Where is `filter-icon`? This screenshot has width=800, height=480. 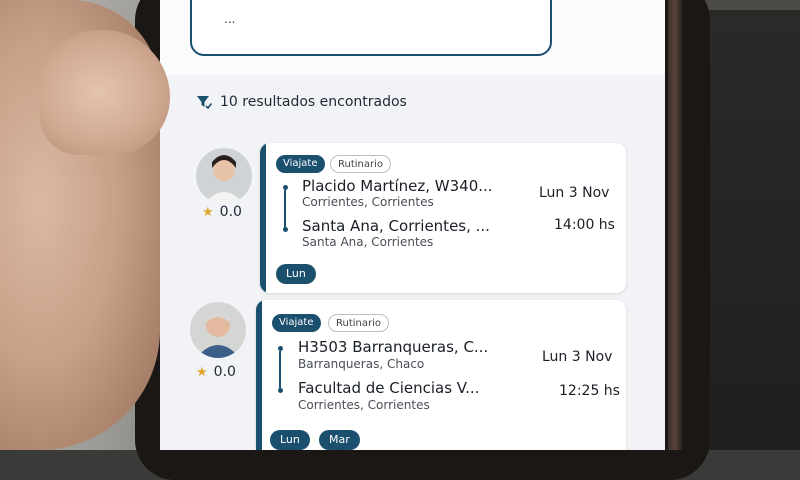 filter-icon is located at coordinates (204, 102).